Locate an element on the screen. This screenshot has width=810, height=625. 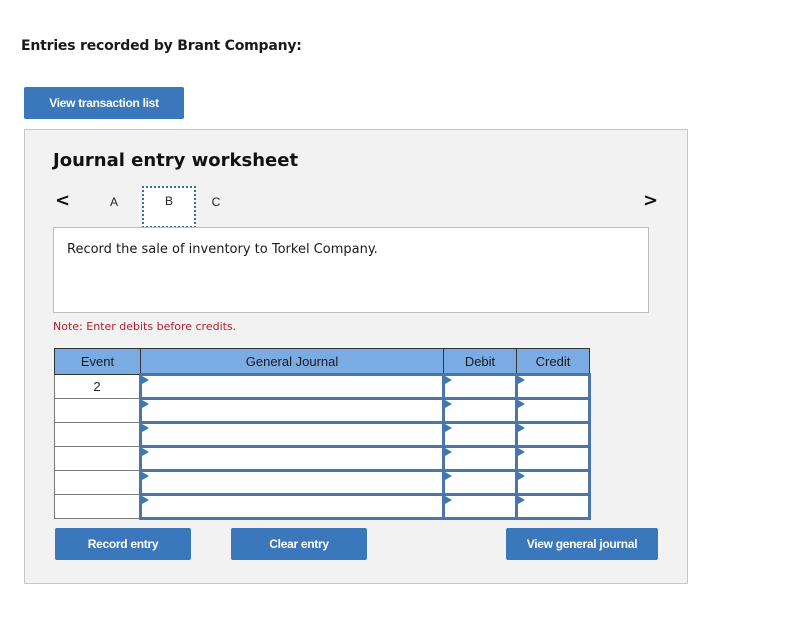
event-cell: 2 is located at coordinates (97, 386).